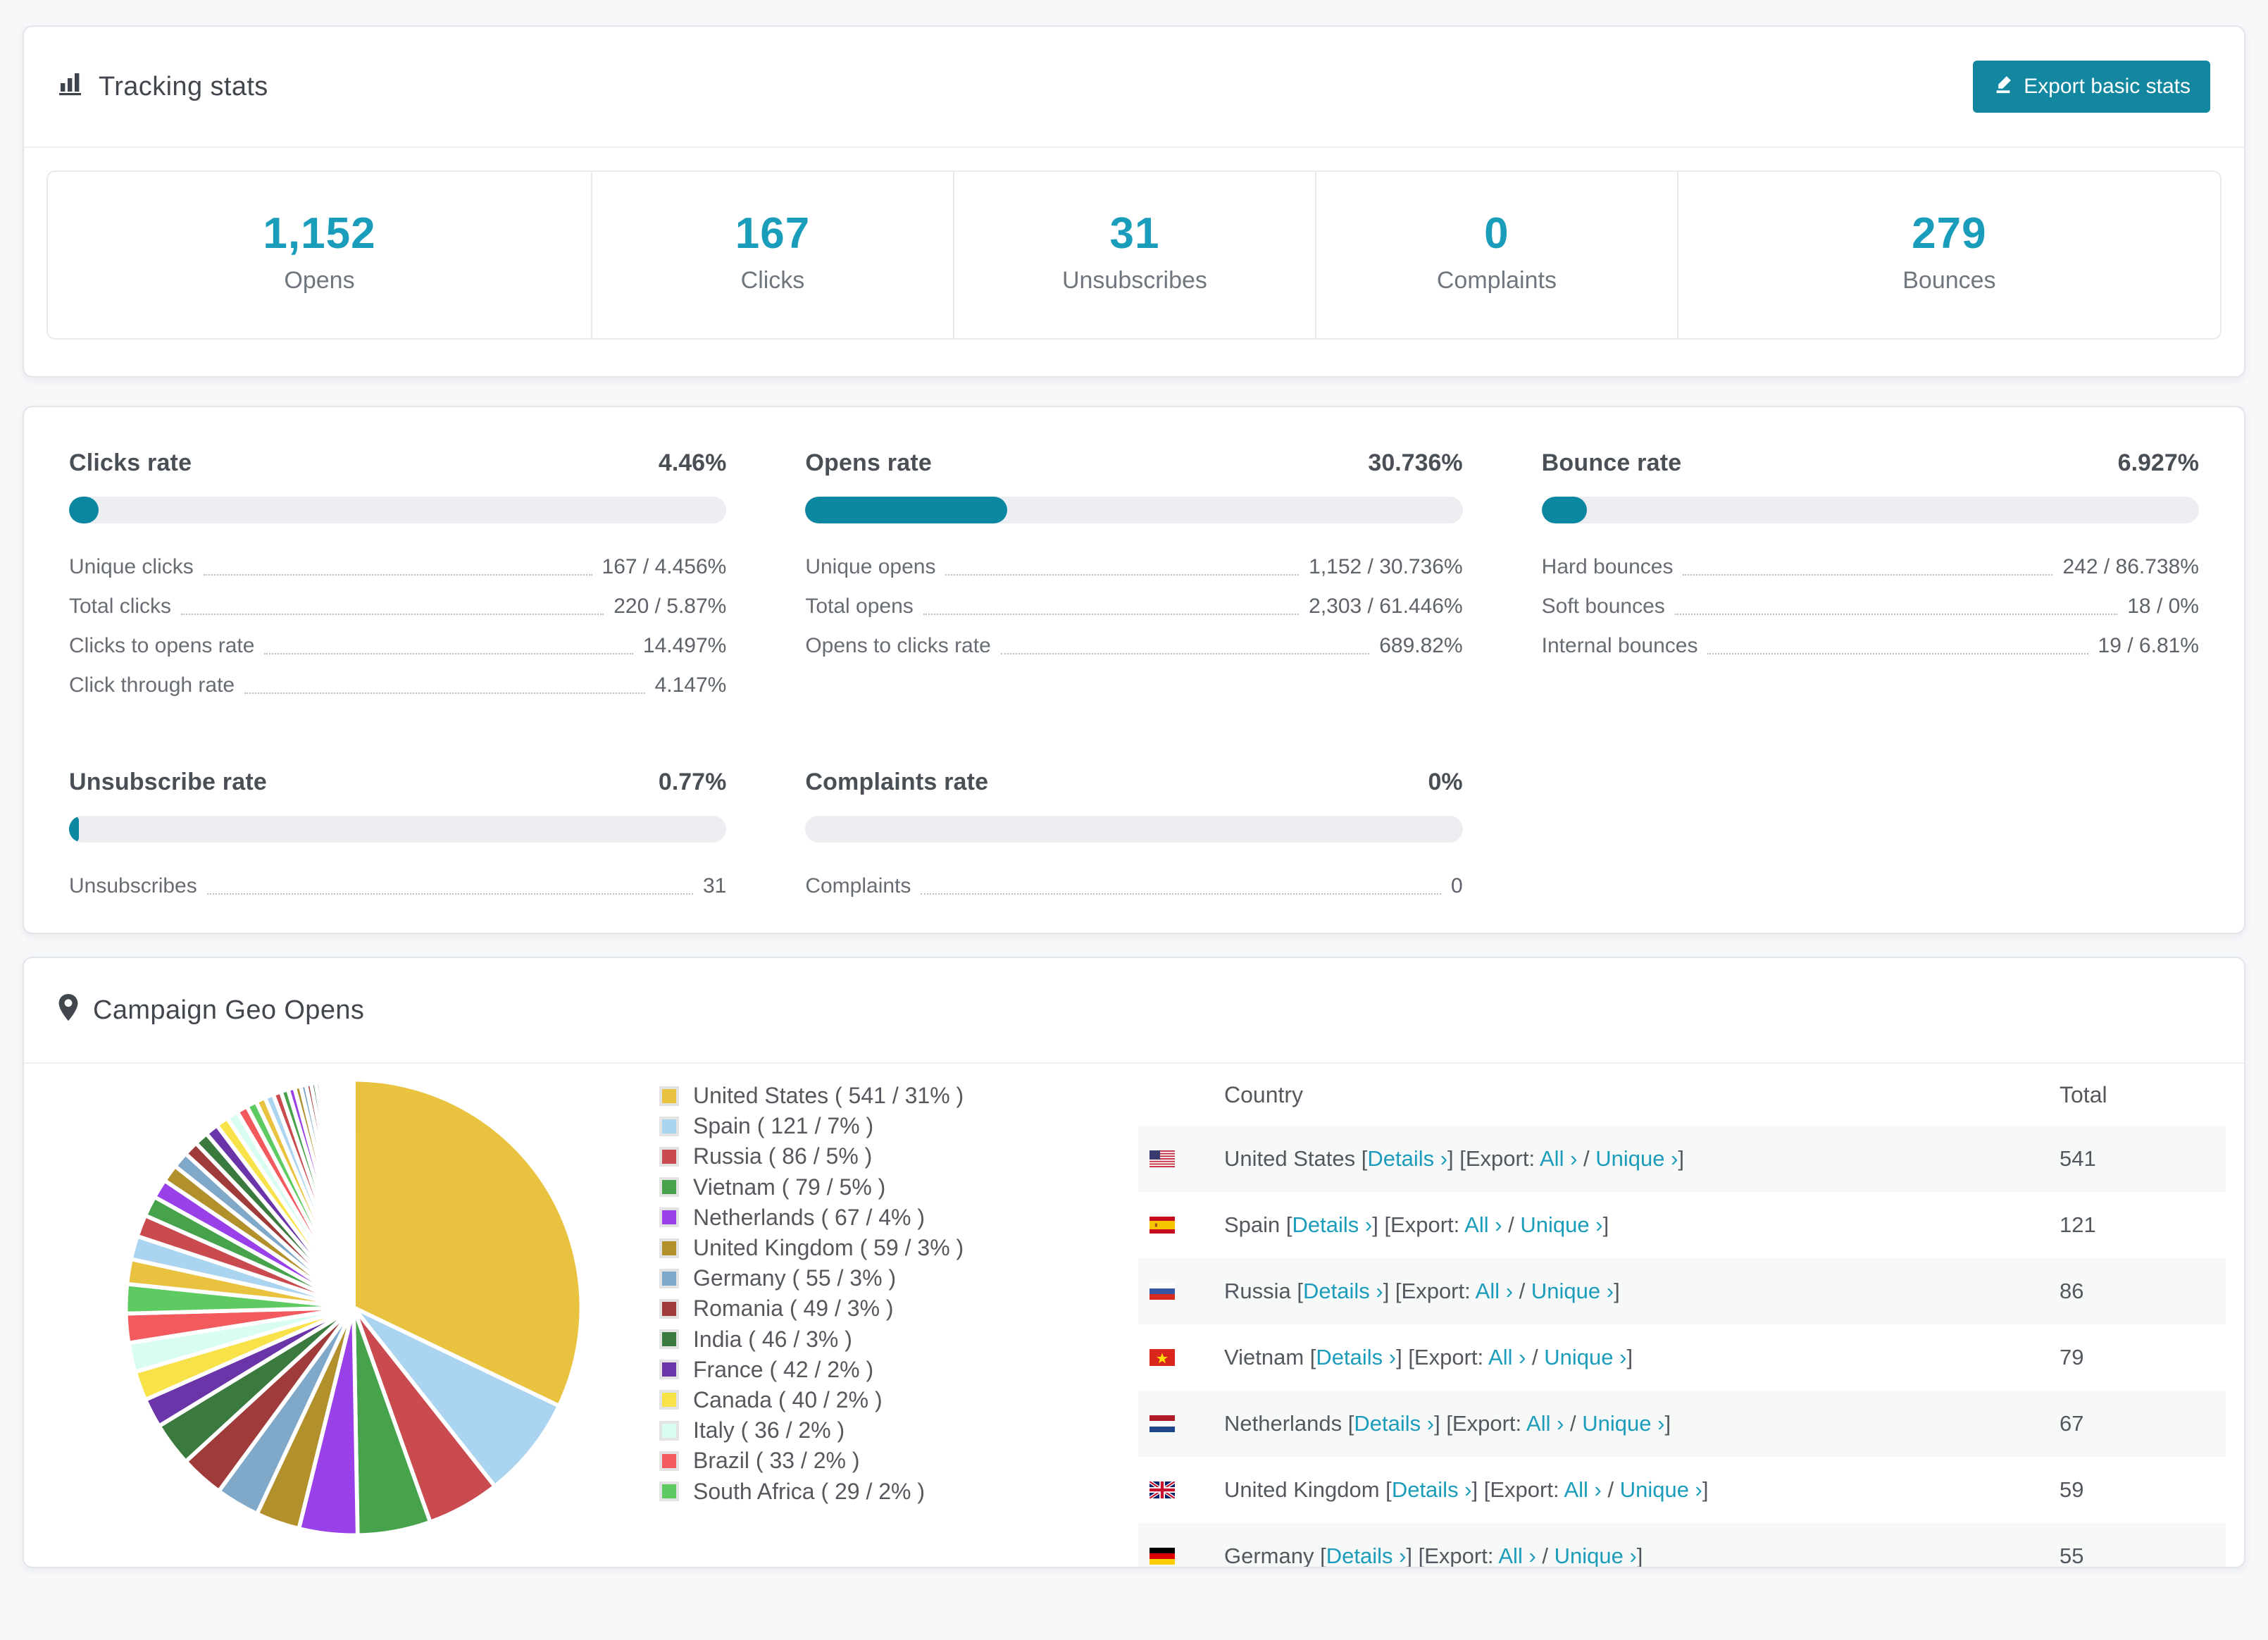 Image resolution: width=2268 pixels, height=1640 pixels. Describe the element at coordinates (229, 1010) in the screenshot. I see `geo-title: Campaign Geo Opens` at that location.